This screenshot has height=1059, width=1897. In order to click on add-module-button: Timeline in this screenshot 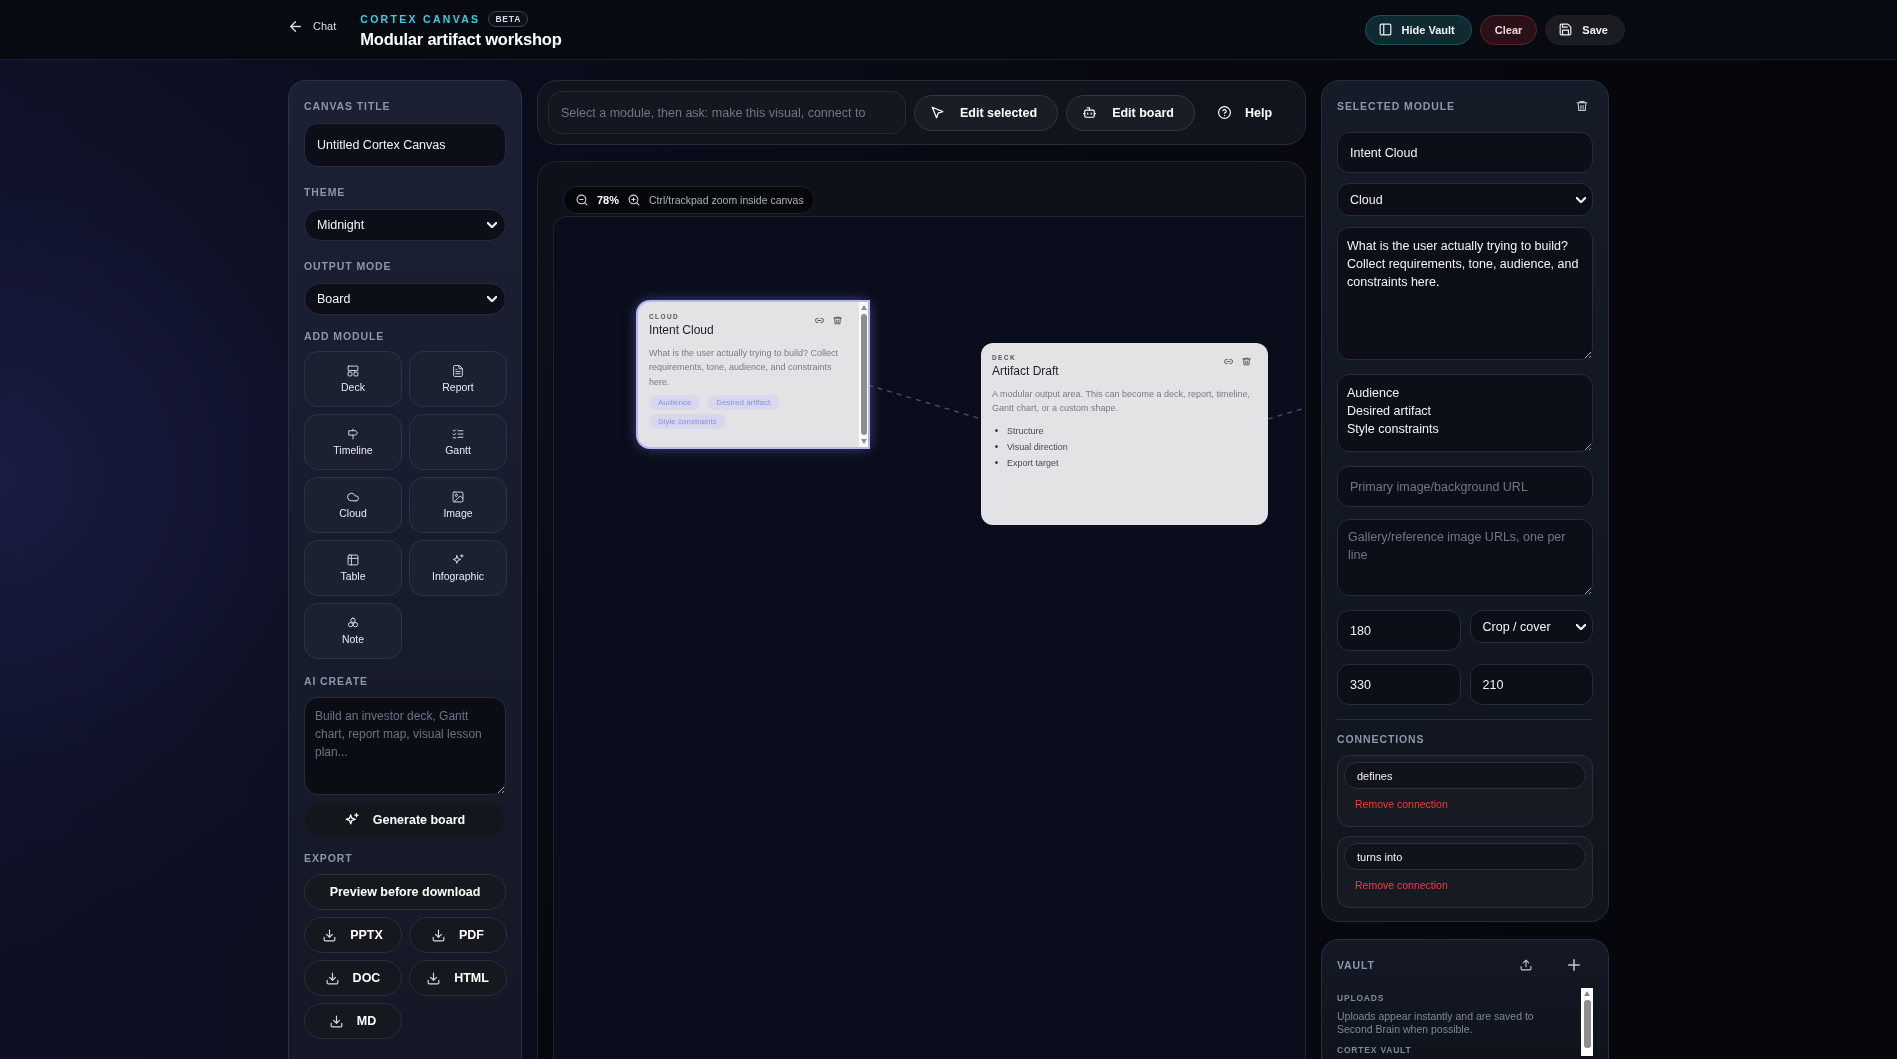, I will do `click(353, 442)`.